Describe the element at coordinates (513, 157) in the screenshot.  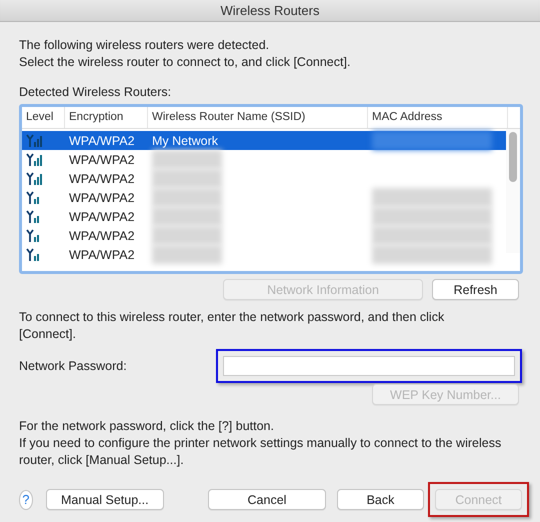
I see `scrollbar-thumb` at that location.